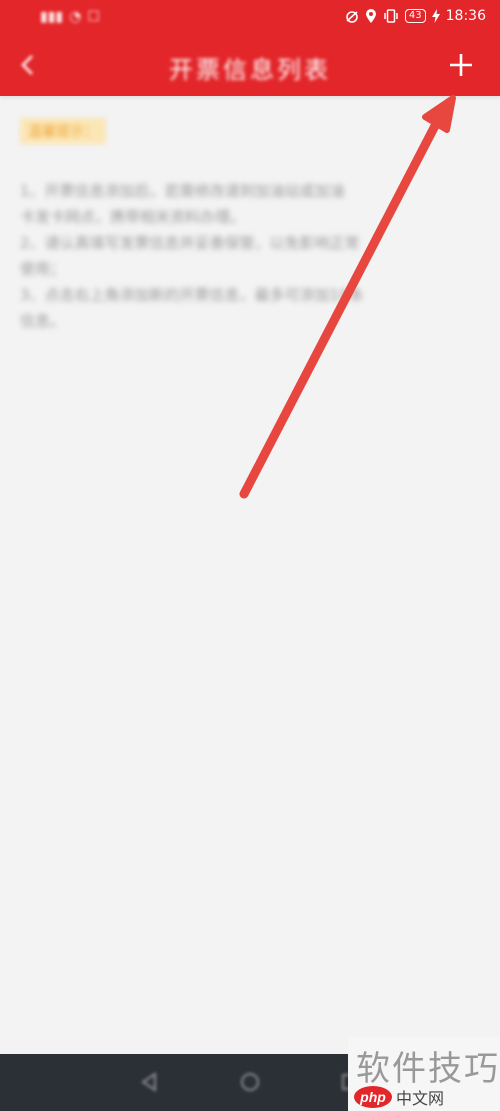 Image resolution: width=500 pixels, height=1111 pixels. I want to click on watermark: 软件技巧 php 中文网, so click(424, 1074).